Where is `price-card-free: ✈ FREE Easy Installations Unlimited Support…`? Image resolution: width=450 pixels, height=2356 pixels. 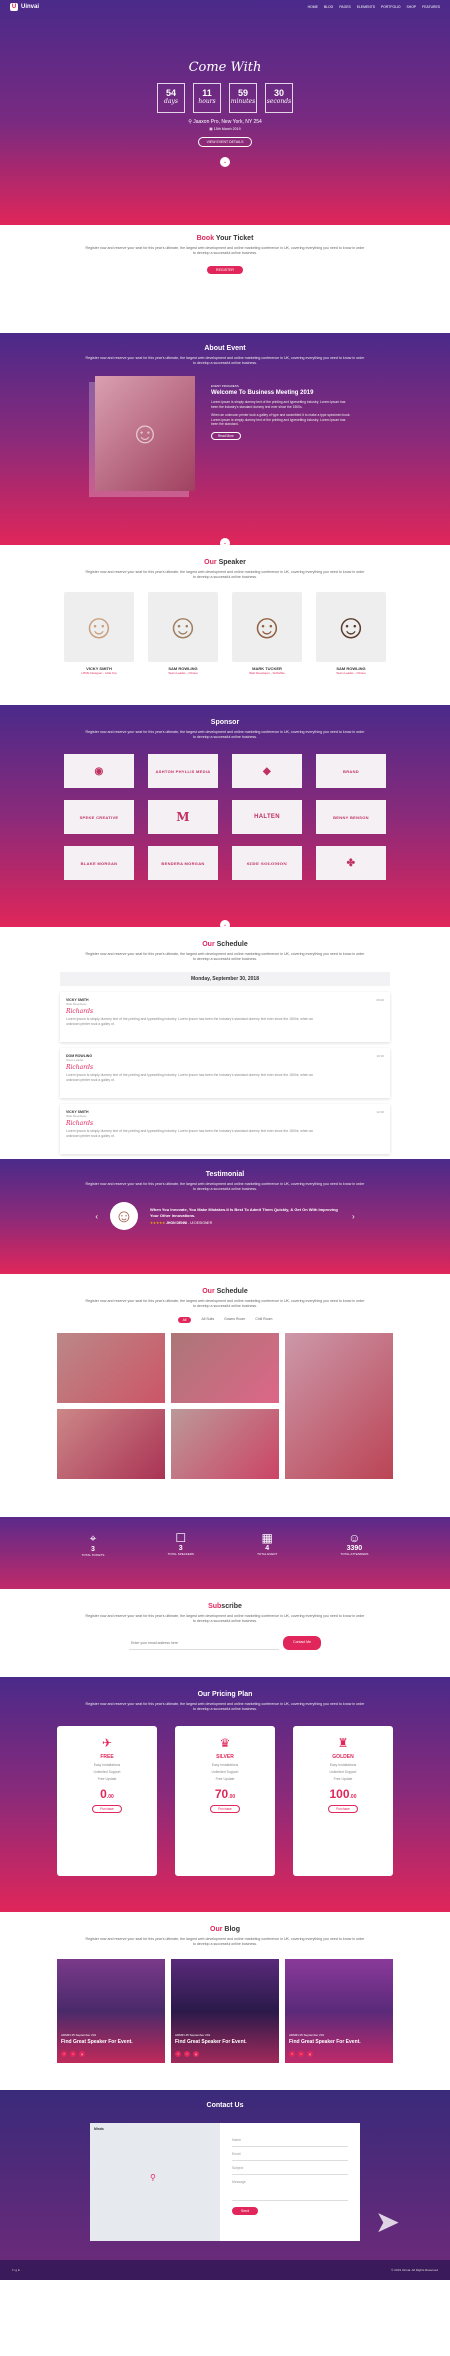
price-card-free: ✈ FREE Easy Installations Unlimited Support… is located at coordinates (107, 1801).